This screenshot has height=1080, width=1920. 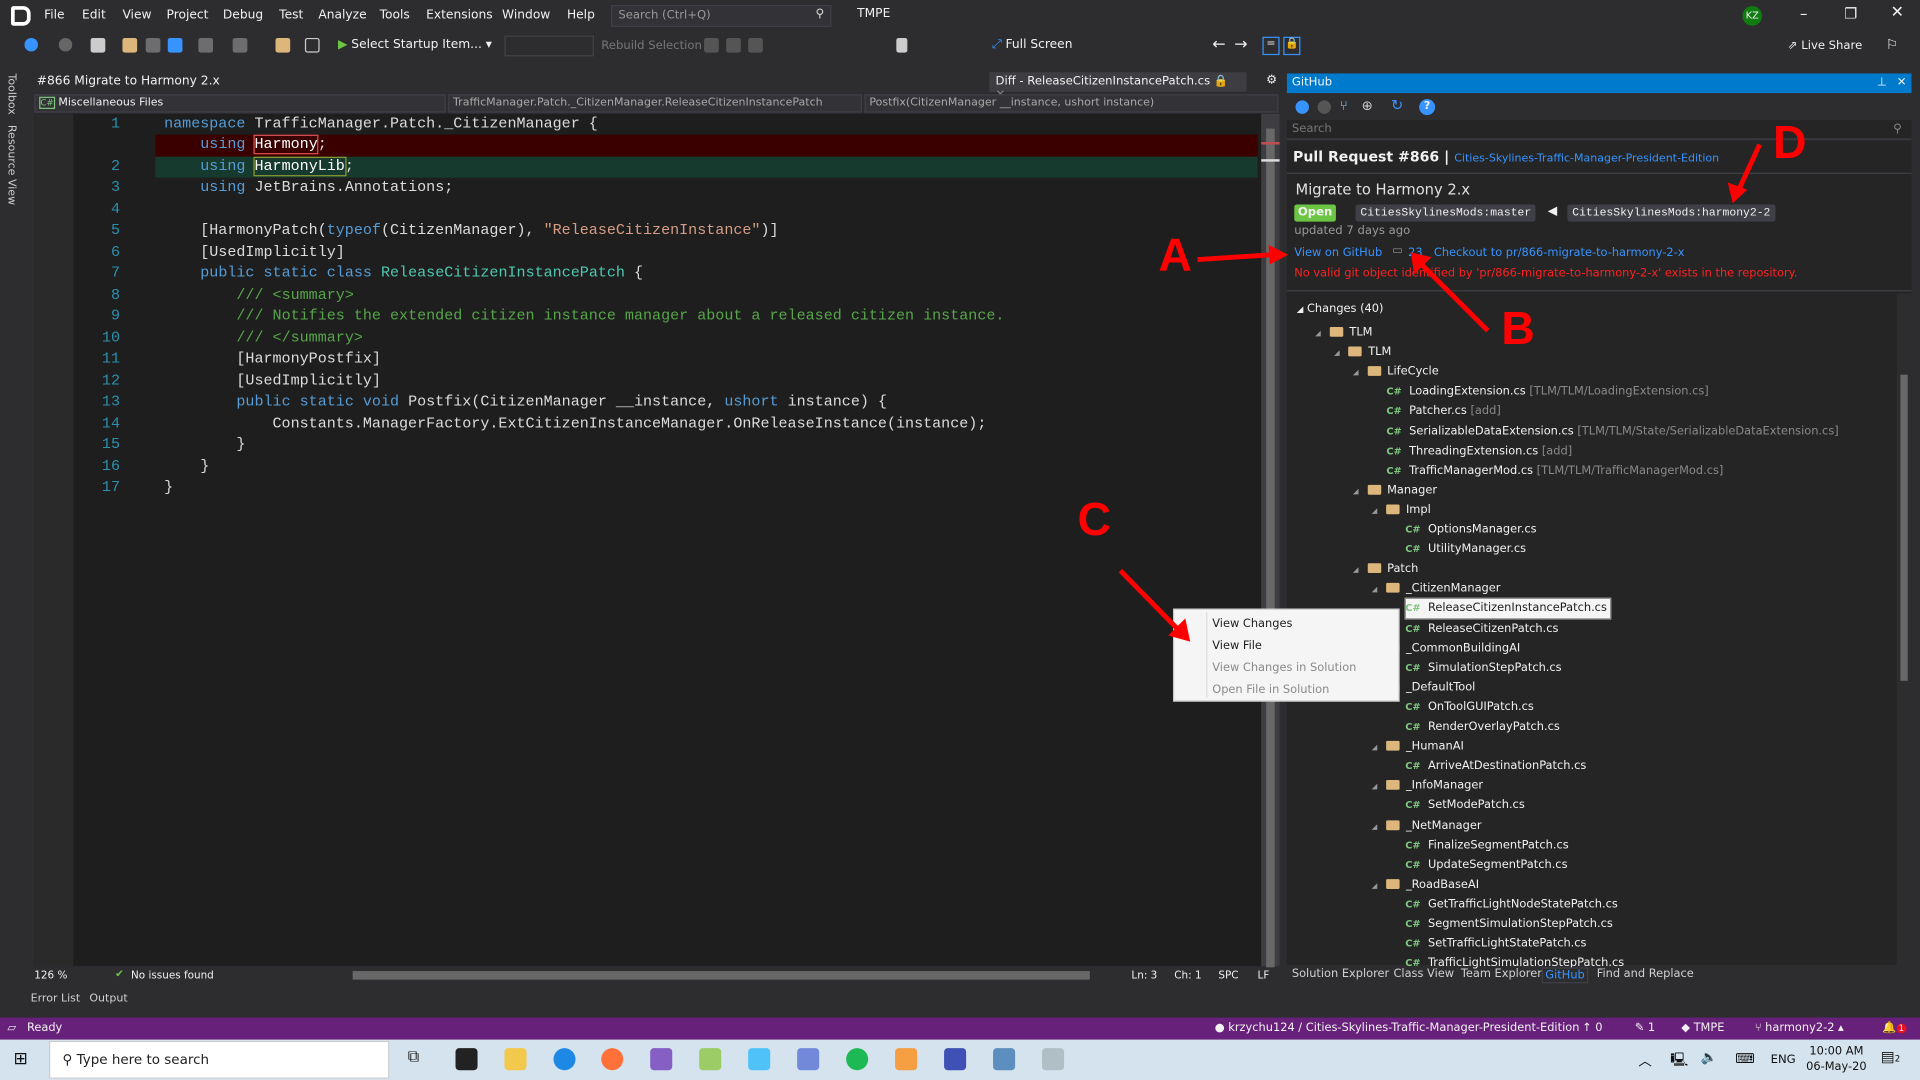 I want to click on menu-extensions: Extensions, so click(x=459, y=15).